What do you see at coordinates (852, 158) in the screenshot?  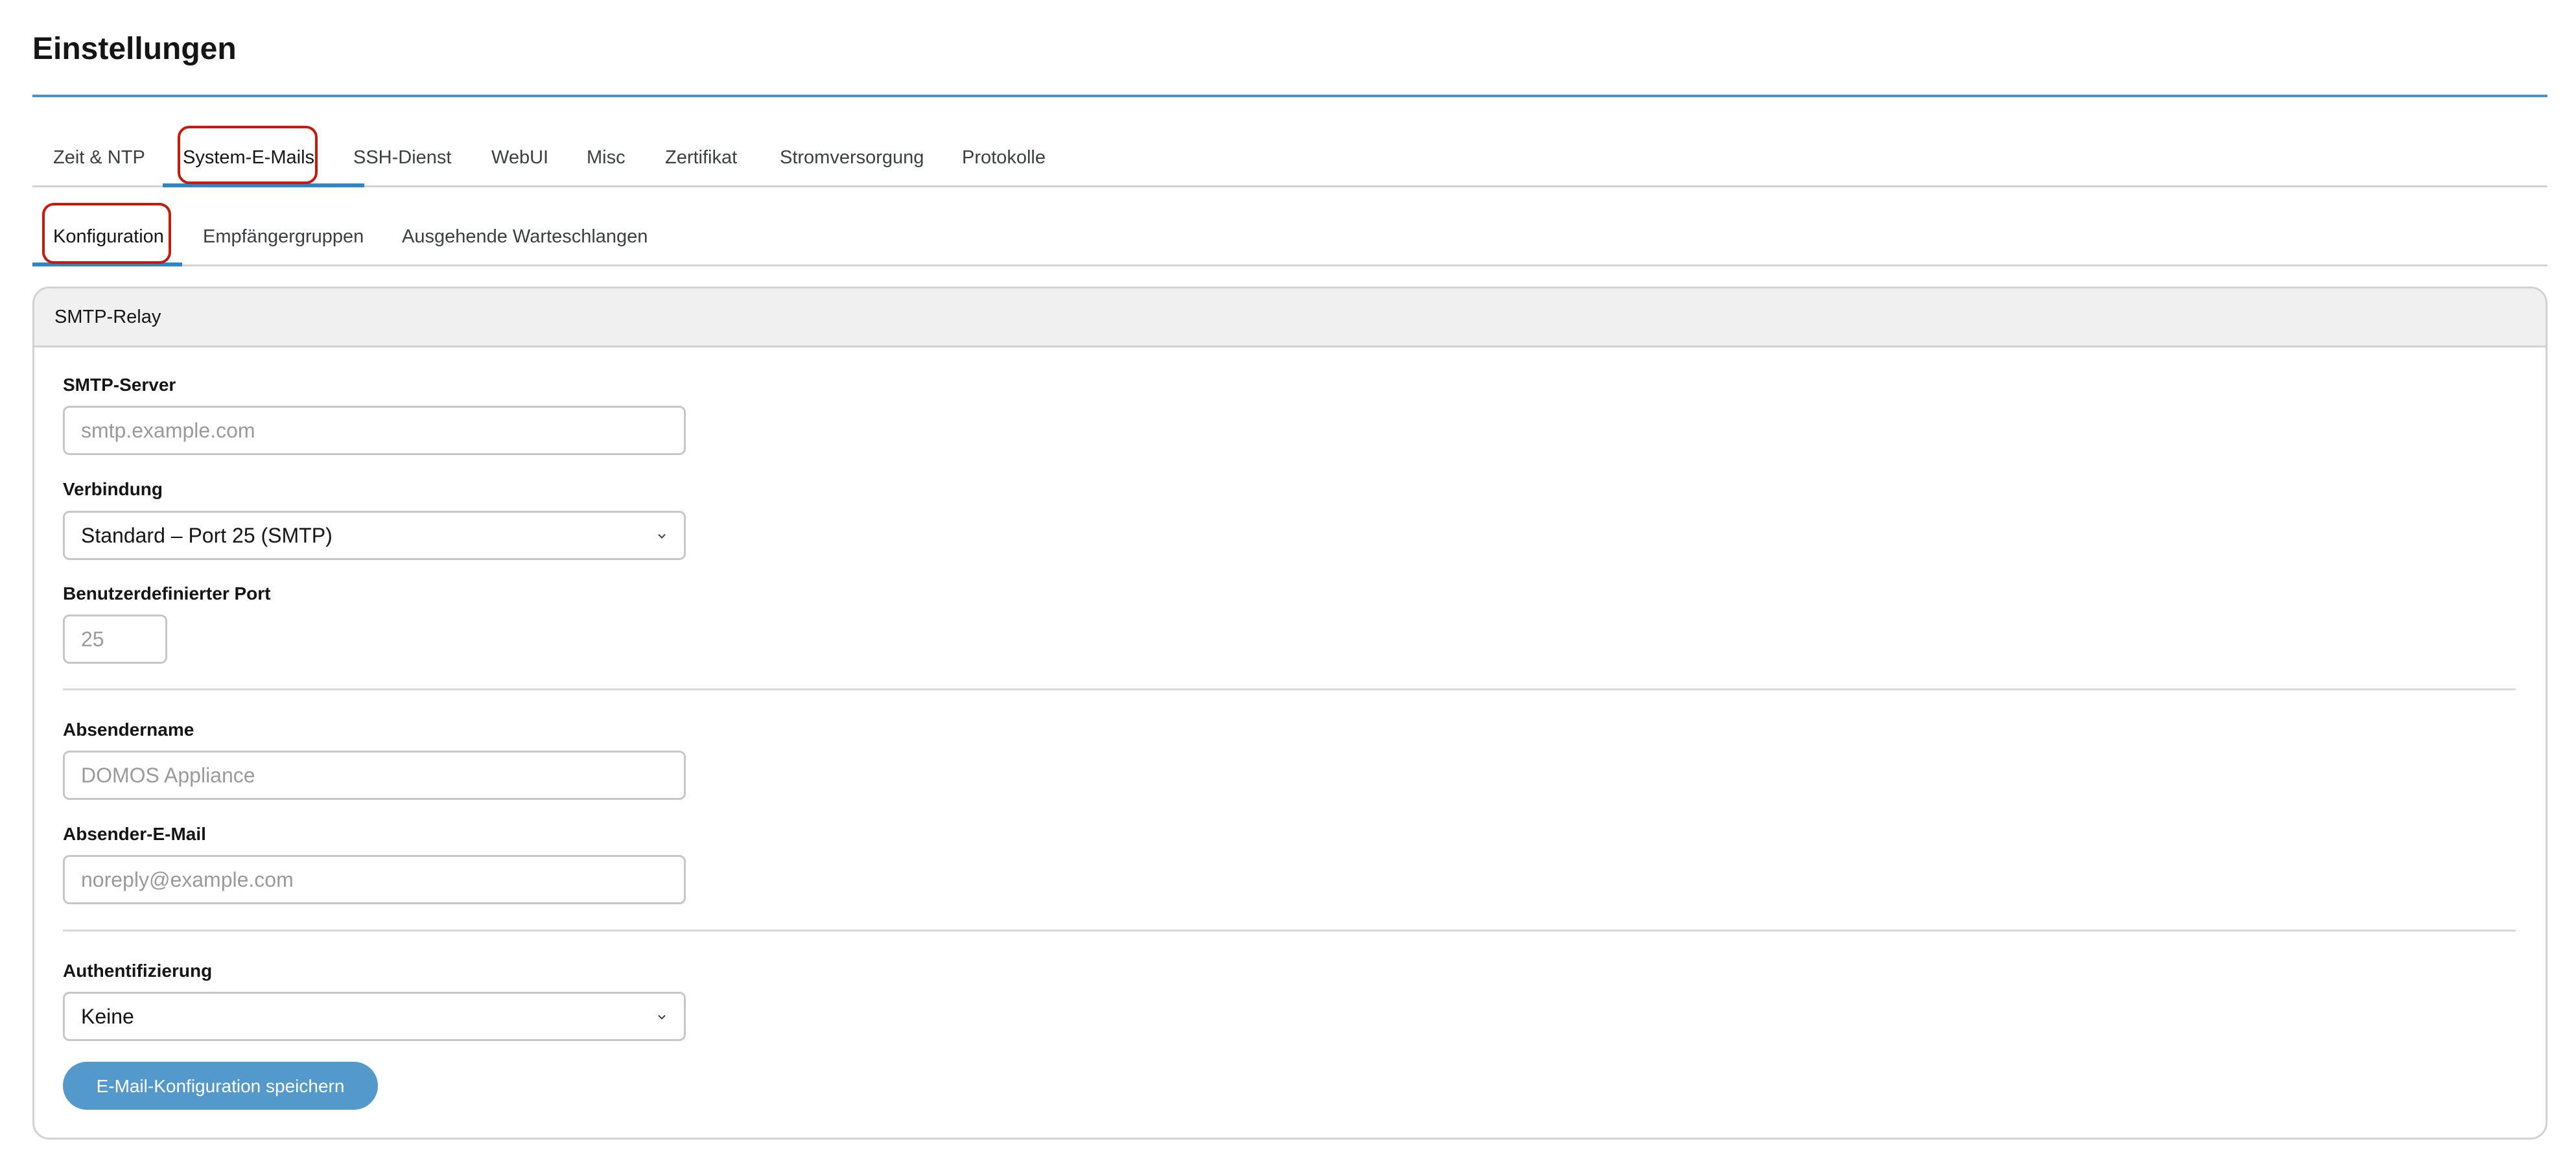 I see `tab-stromversorgung: Stromversorgung` at bounding box center [852, 158].